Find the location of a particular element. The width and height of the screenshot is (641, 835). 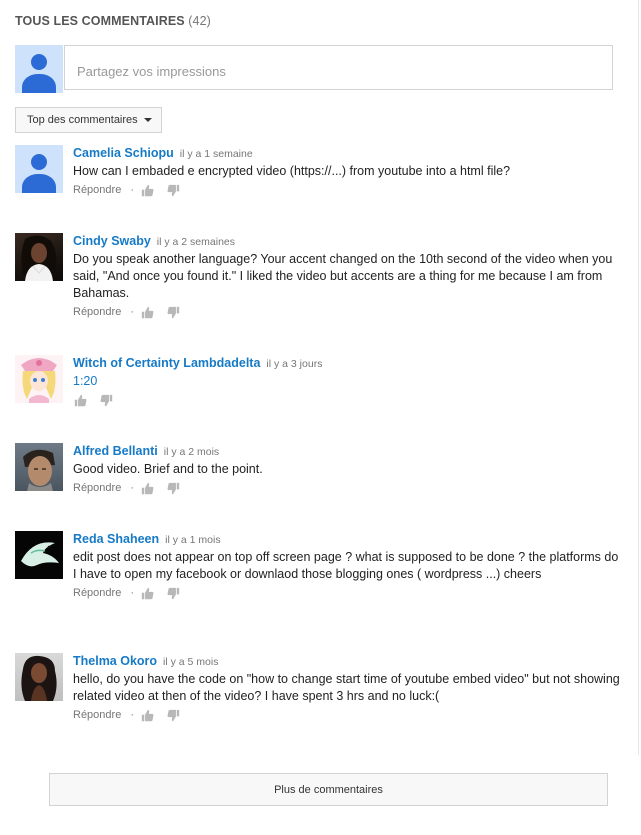

sort-dropdown-button: Top des commentaires is located at coordinates (88, 120).